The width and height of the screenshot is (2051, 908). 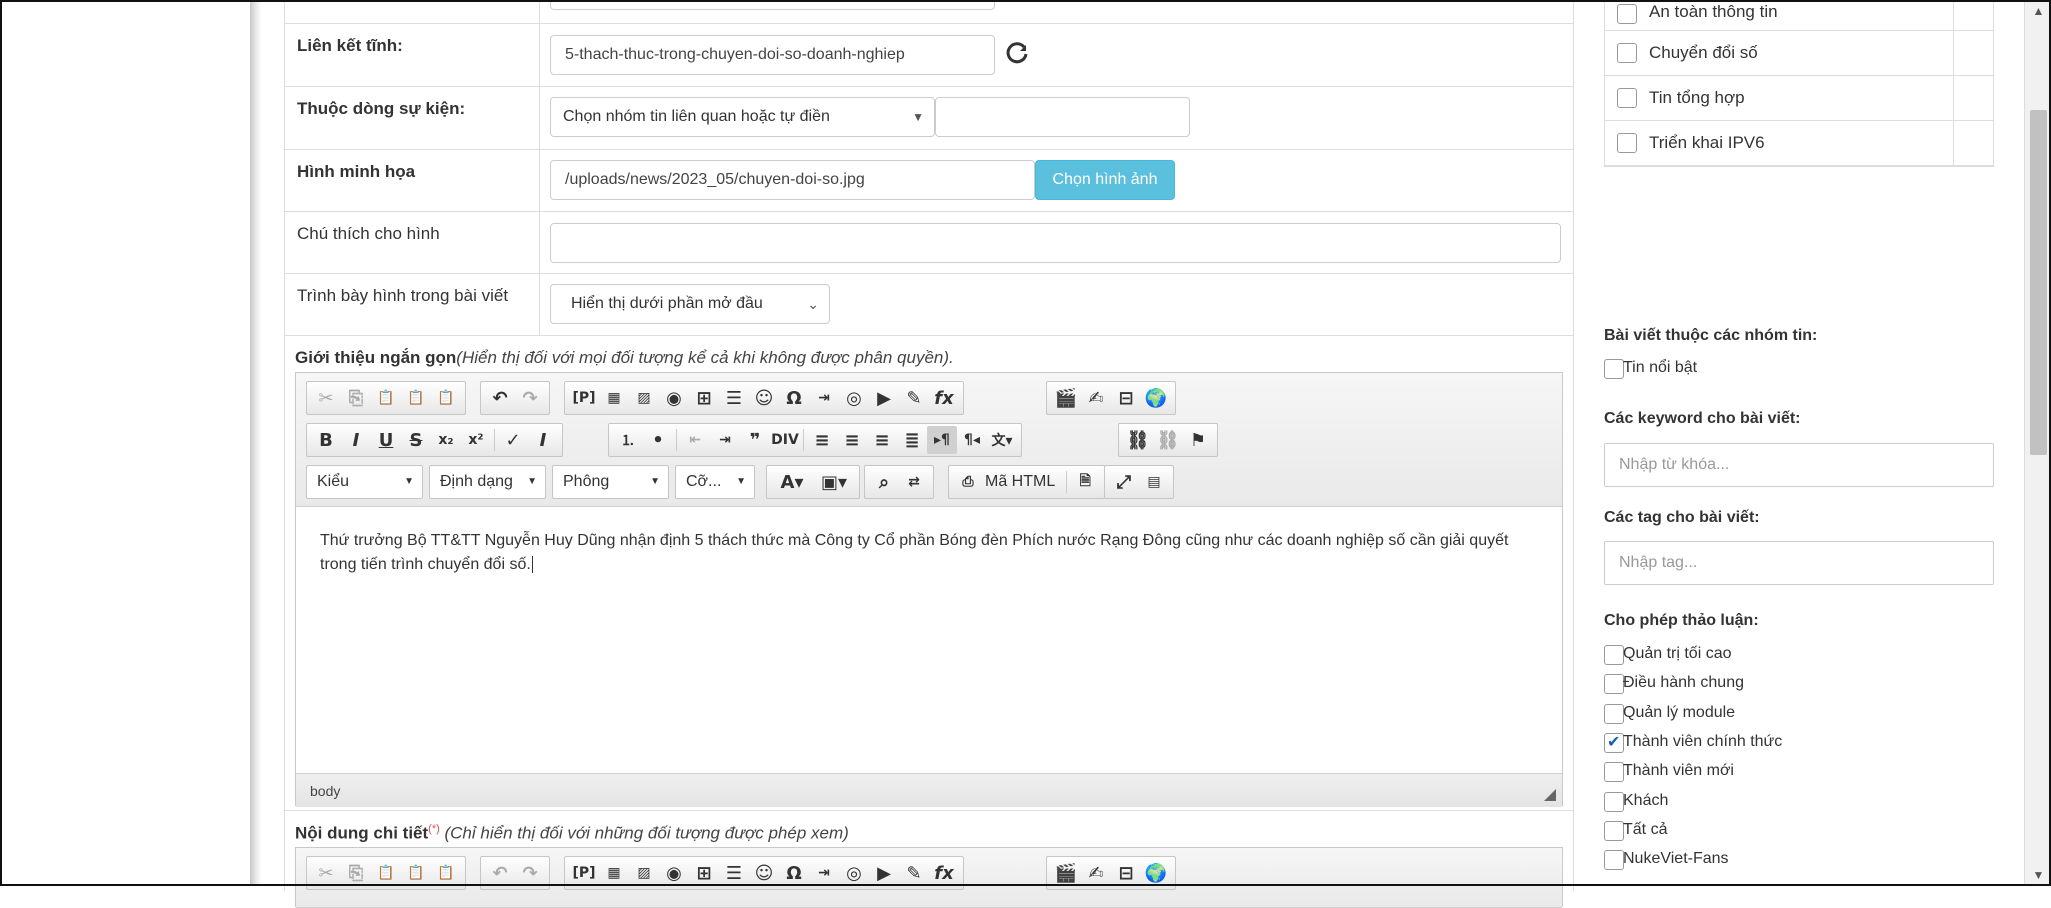 What do you see at coordinates (325, 791) in the screenshot?
I see `element-path: body` at bounding box center [325, 791].